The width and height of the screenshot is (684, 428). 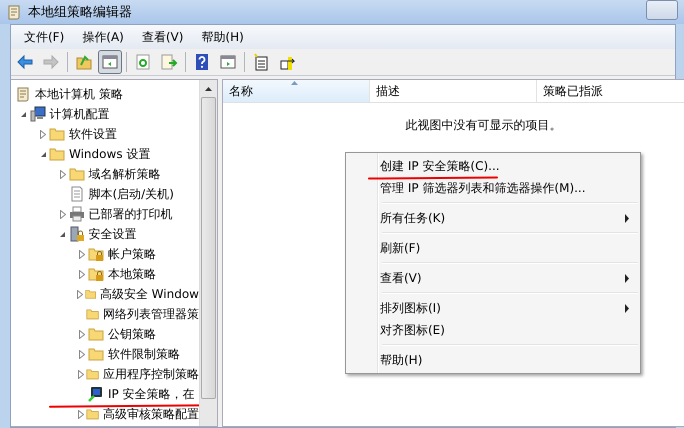 I want to click on folder-up-icon, so click(x=84, y=62).